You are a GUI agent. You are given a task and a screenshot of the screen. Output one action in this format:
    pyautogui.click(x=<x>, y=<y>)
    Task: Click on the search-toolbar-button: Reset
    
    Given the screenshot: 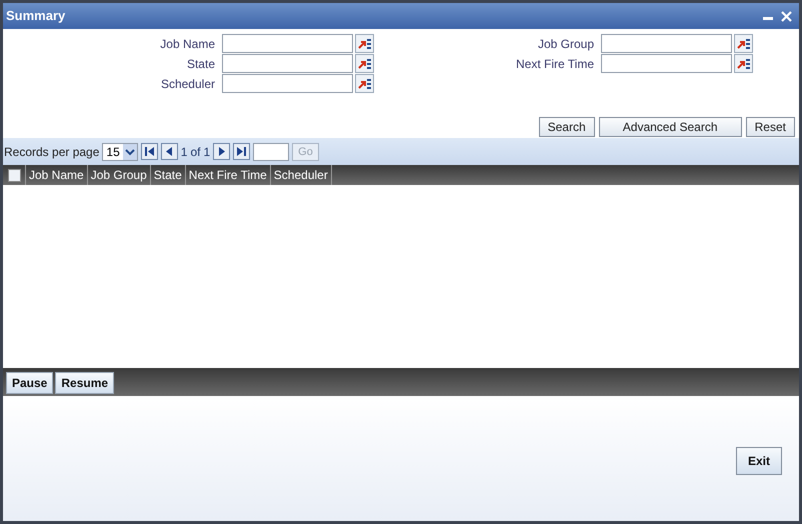 What is the action you would take?
    pyautogui.click(x=770, y=127)
    